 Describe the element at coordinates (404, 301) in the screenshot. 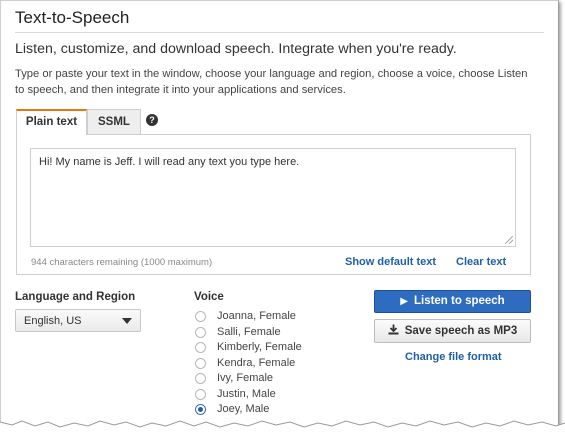

I see `play-icon: ▶` at that location.